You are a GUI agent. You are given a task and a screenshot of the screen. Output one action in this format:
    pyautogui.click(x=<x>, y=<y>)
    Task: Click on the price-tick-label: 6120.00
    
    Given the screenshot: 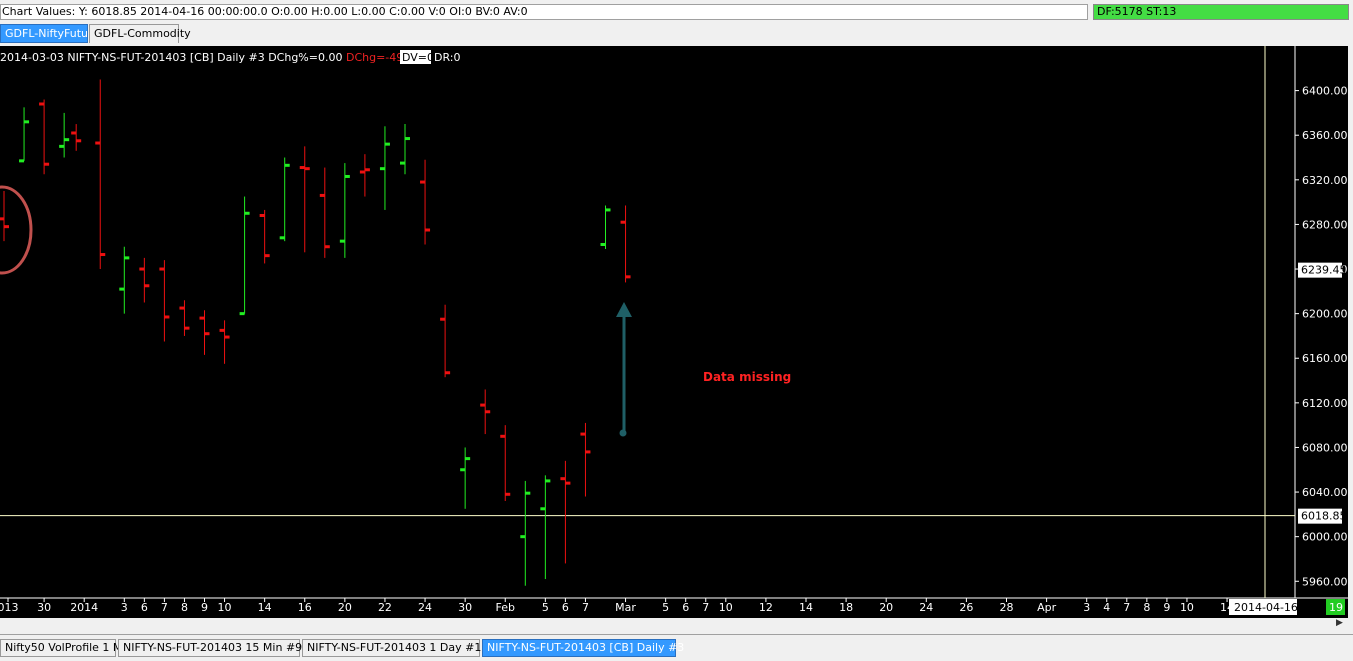 What is the action you would take?
    pyautogui.click(x=1325, y=403)
    